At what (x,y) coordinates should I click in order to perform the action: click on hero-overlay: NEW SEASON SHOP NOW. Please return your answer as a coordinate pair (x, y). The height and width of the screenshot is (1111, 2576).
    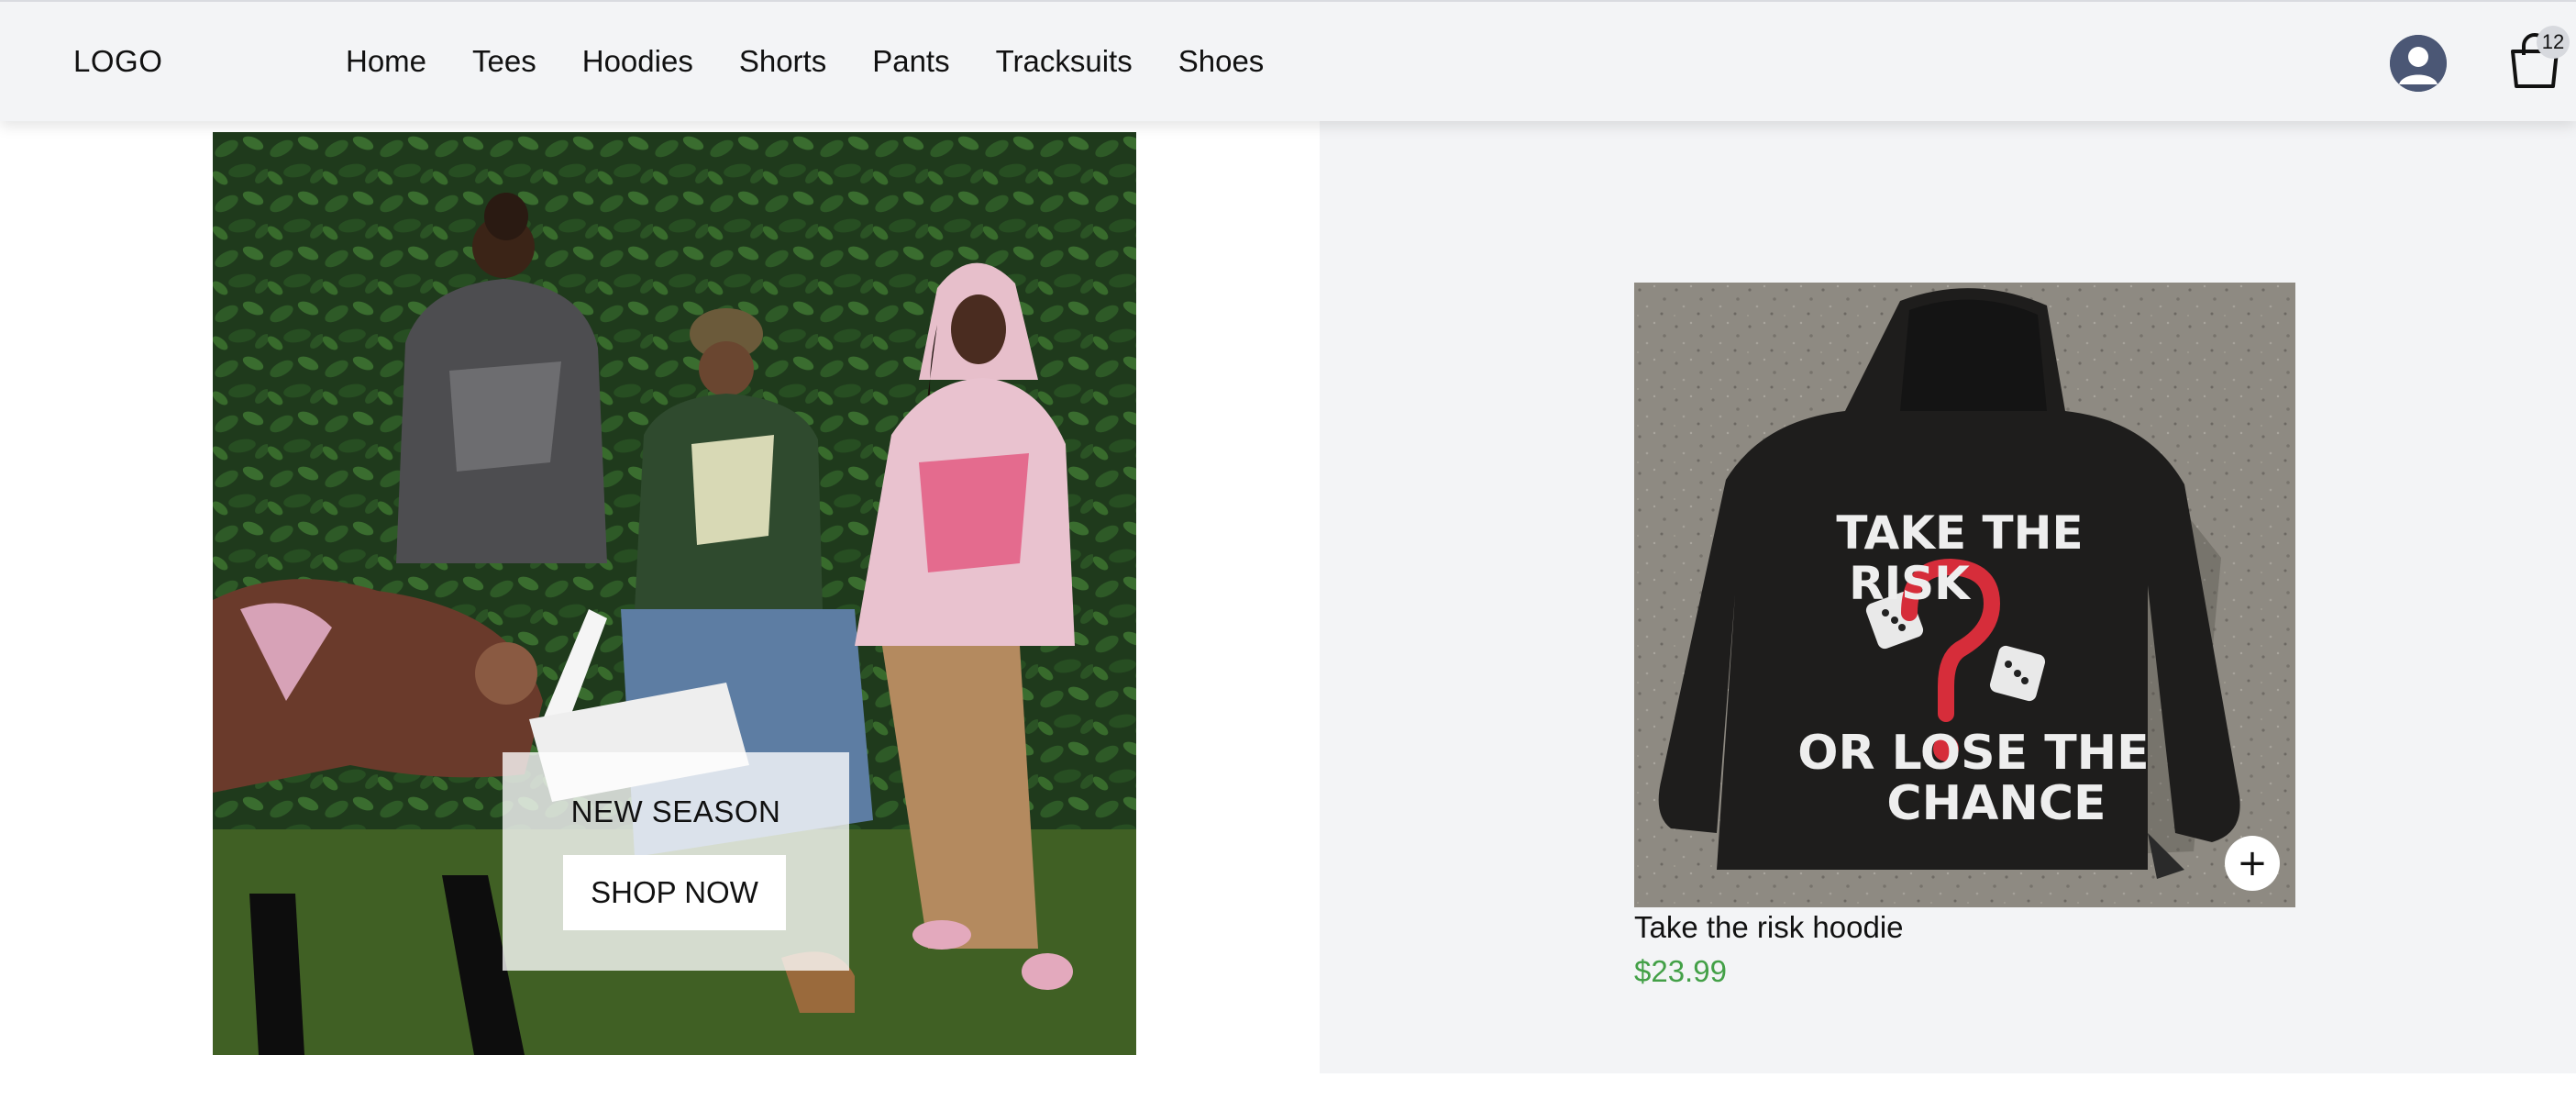
    Looking at the image, I should click on (676, 861).